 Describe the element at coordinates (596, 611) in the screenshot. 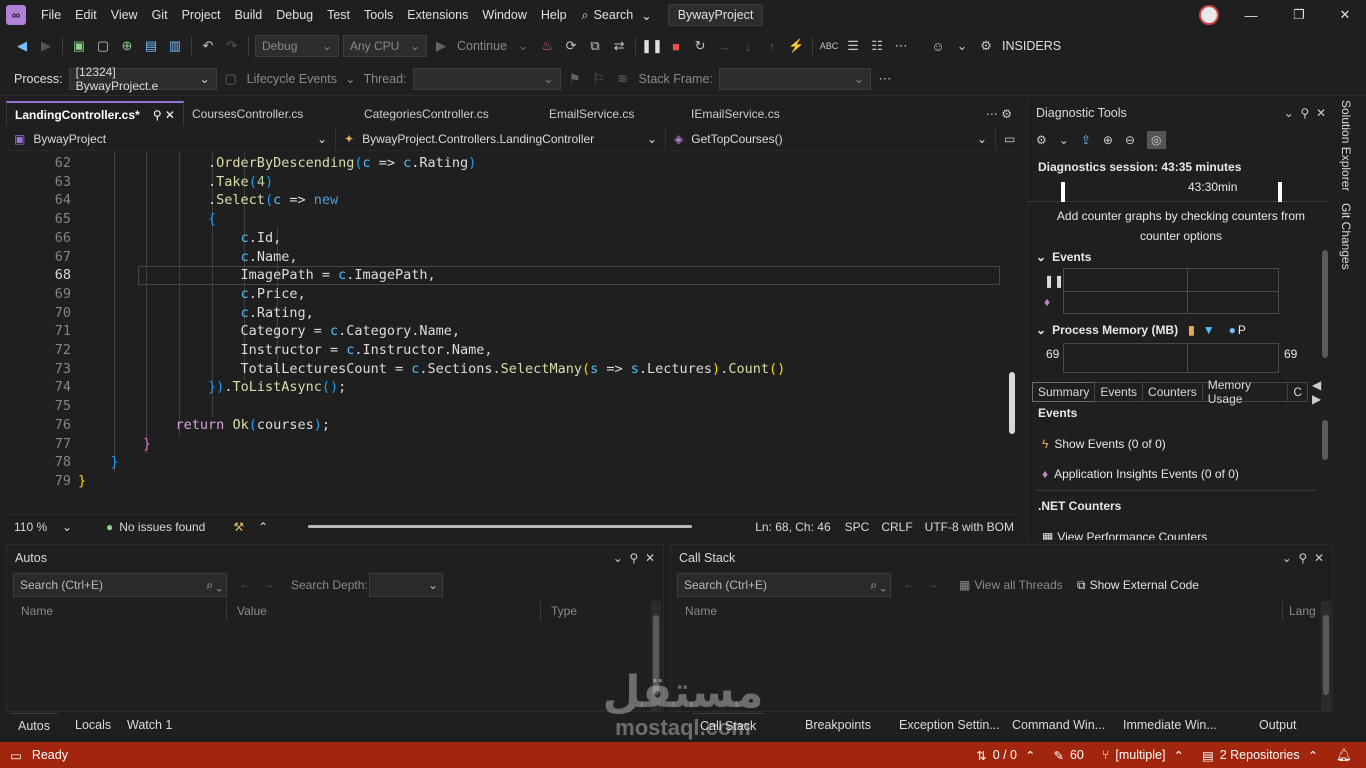

I see `autos-col-type: Type` at that location.